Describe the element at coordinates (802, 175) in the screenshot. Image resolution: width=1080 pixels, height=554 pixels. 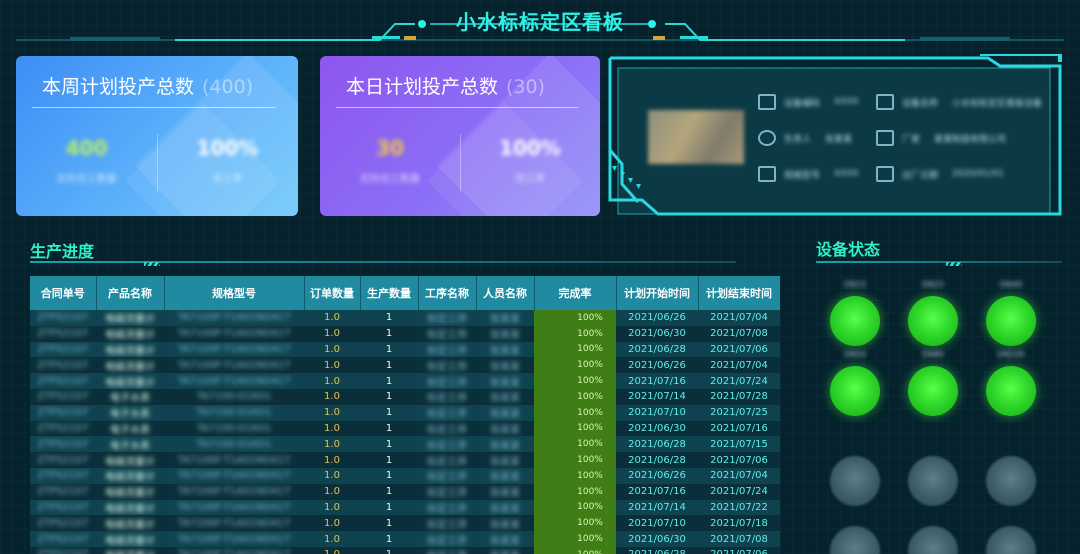
I see `info-label: 规格型号` at that location.